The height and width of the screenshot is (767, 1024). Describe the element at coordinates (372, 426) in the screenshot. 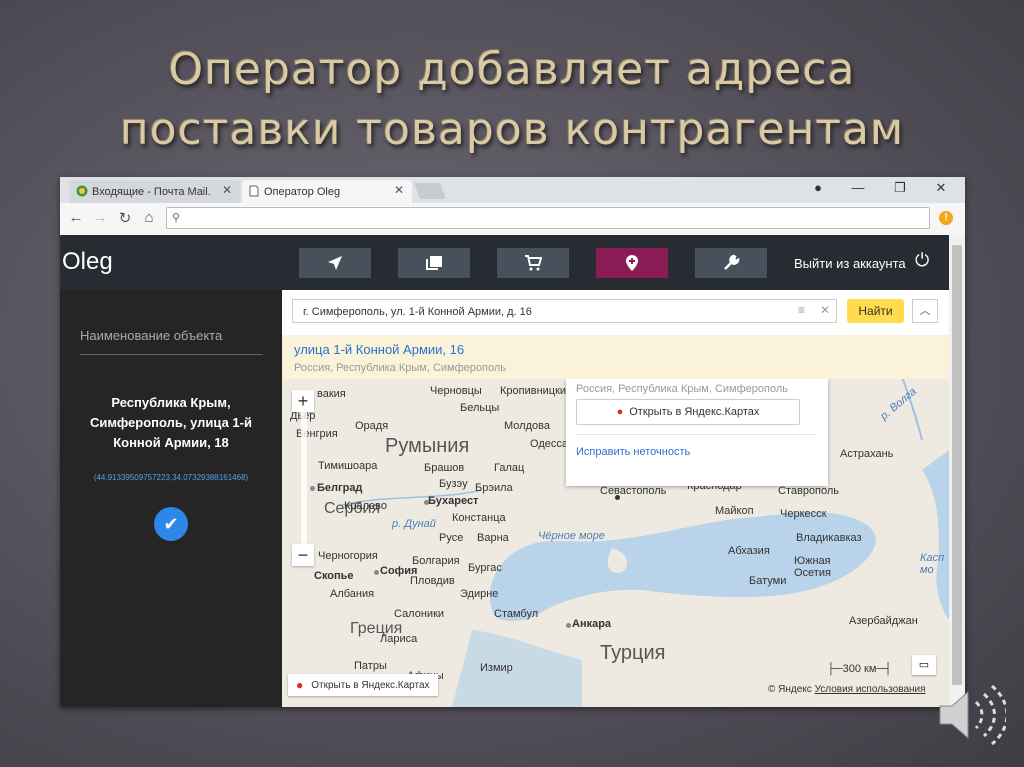

I see `map-label: Орадя` at that location.